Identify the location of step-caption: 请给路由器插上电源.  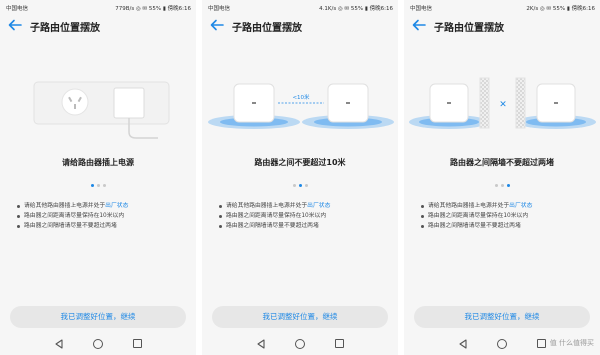
(98, 162).